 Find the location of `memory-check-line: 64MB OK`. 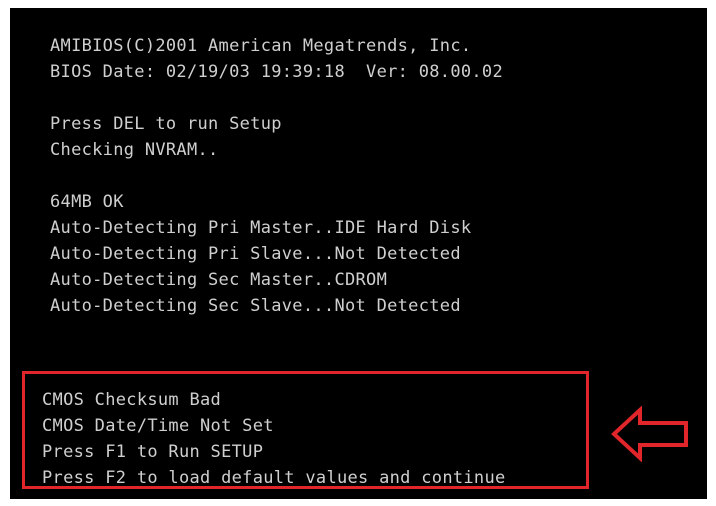

memory-check-line: 64MB OK is located at coordinates (87, 202).